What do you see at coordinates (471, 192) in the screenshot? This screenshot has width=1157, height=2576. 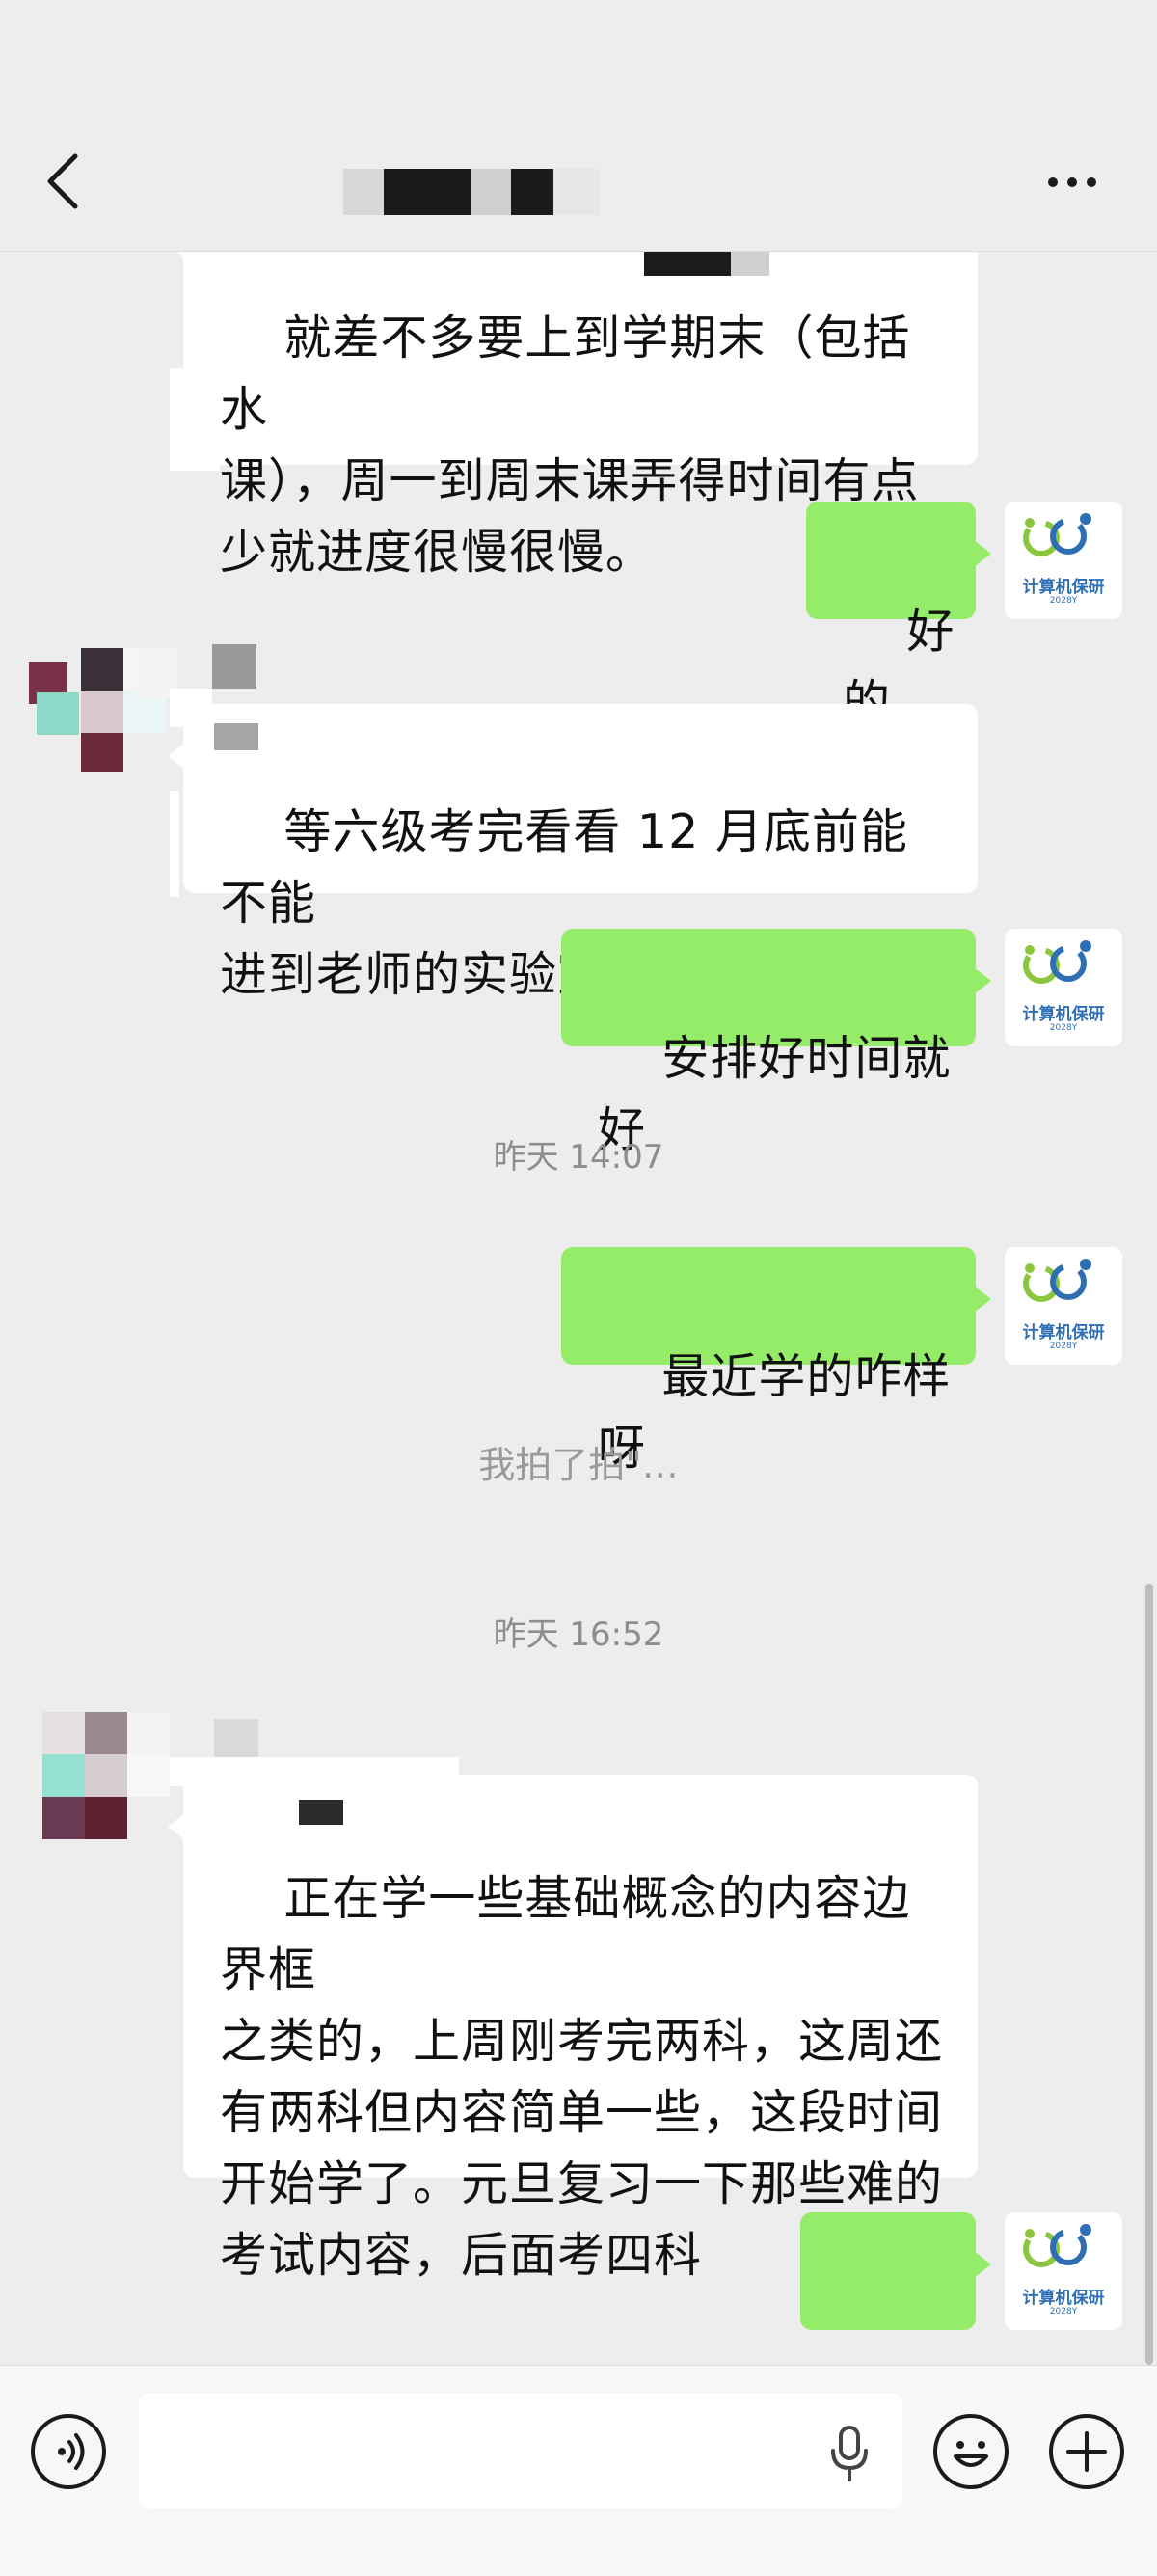 I see `chat-title-redacted` at bounding box center [471, 192].